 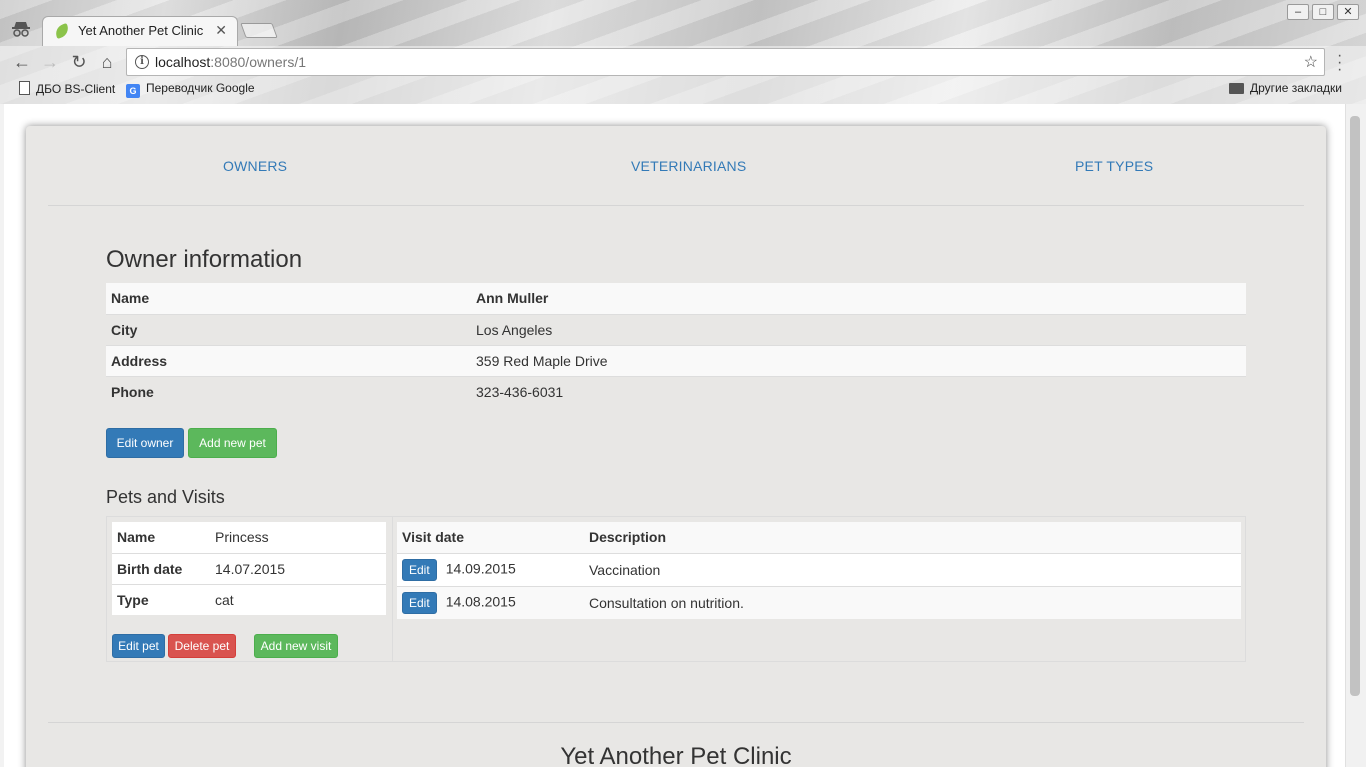 What do you see at coordinates (1323, 12) in the screenshot?
I see `maximize-button: □` at bounding box center [1323, 12].